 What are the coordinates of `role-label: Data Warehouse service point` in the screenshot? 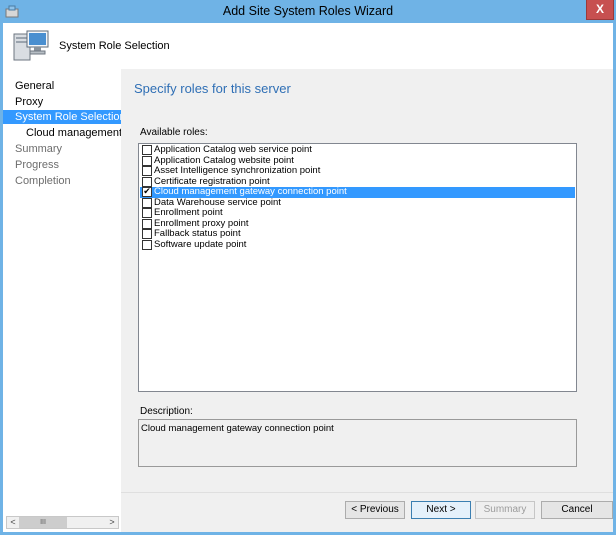 It's located at (217, 202).